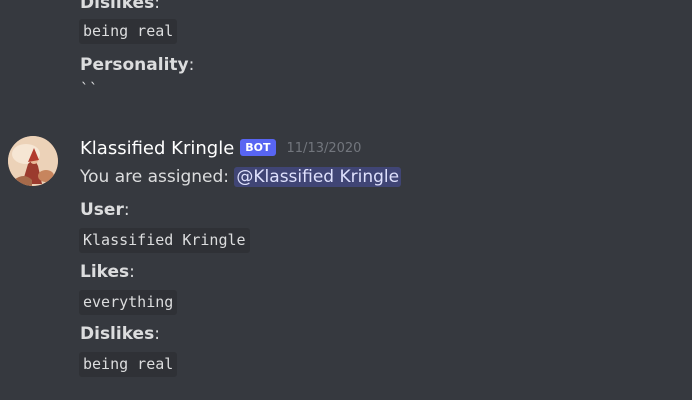 The height and width of the screenshot is (400, 692). What do you see at coordinates (157, 149) in the screenshot?
I see `username: Klassified Kringle` at bounding box center [157, 149].